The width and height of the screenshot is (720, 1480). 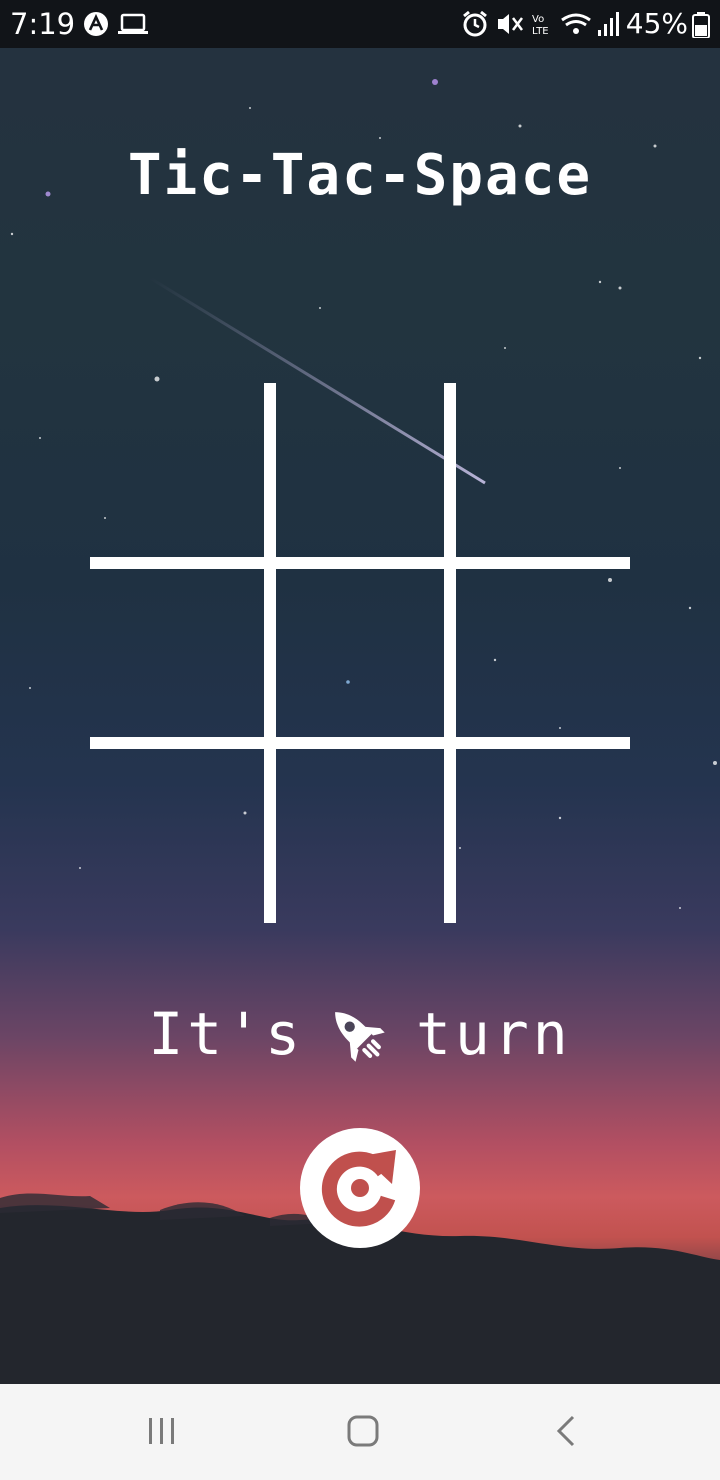 I want to click on turn-indicator: It's turn, so click(x=360, y=1031).